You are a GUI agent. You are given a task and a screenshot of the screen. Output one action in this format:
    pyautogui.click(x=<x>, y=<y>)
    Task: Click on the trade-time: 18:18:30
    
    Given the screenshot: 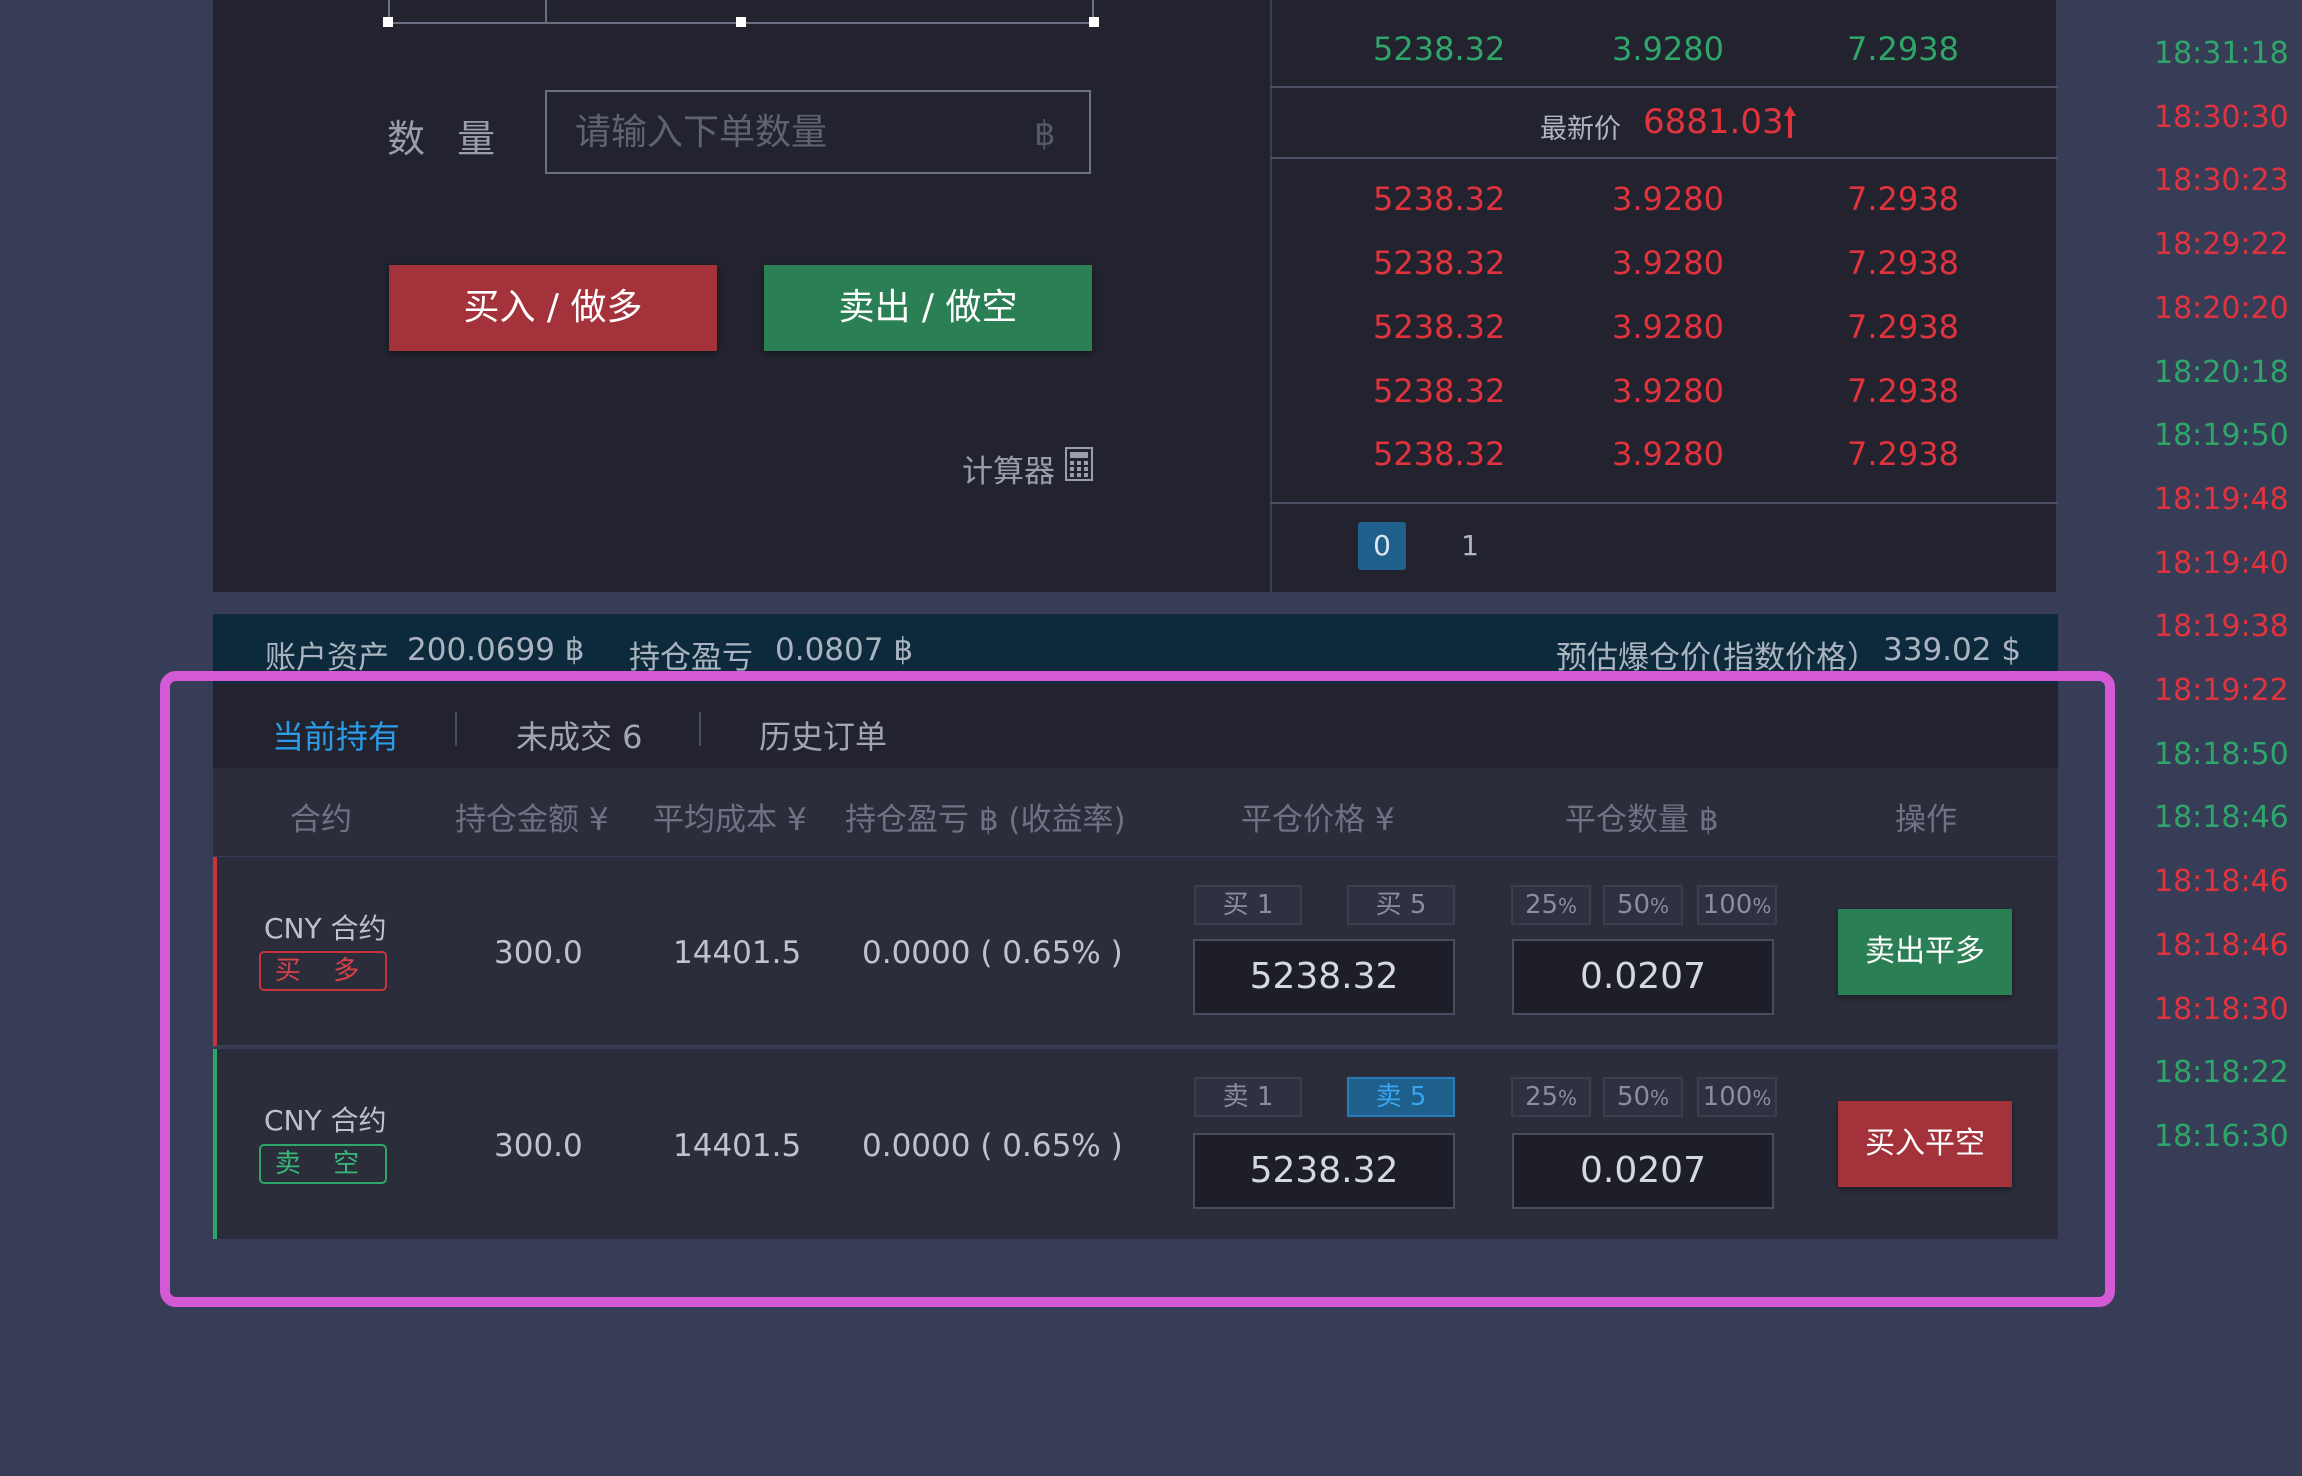 What is the action you would take?
    pyautogui.click(x=2221, y=1009)
    